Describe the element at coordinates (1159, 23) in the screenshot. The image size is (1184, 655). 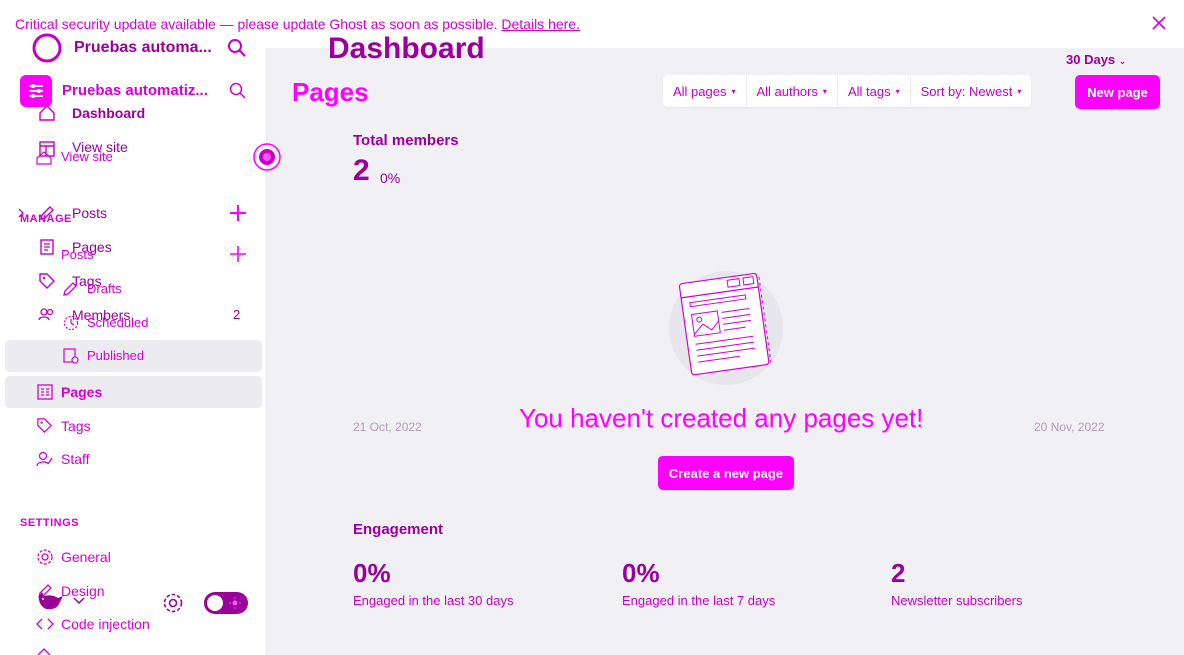
I see `close-icon` at that location.